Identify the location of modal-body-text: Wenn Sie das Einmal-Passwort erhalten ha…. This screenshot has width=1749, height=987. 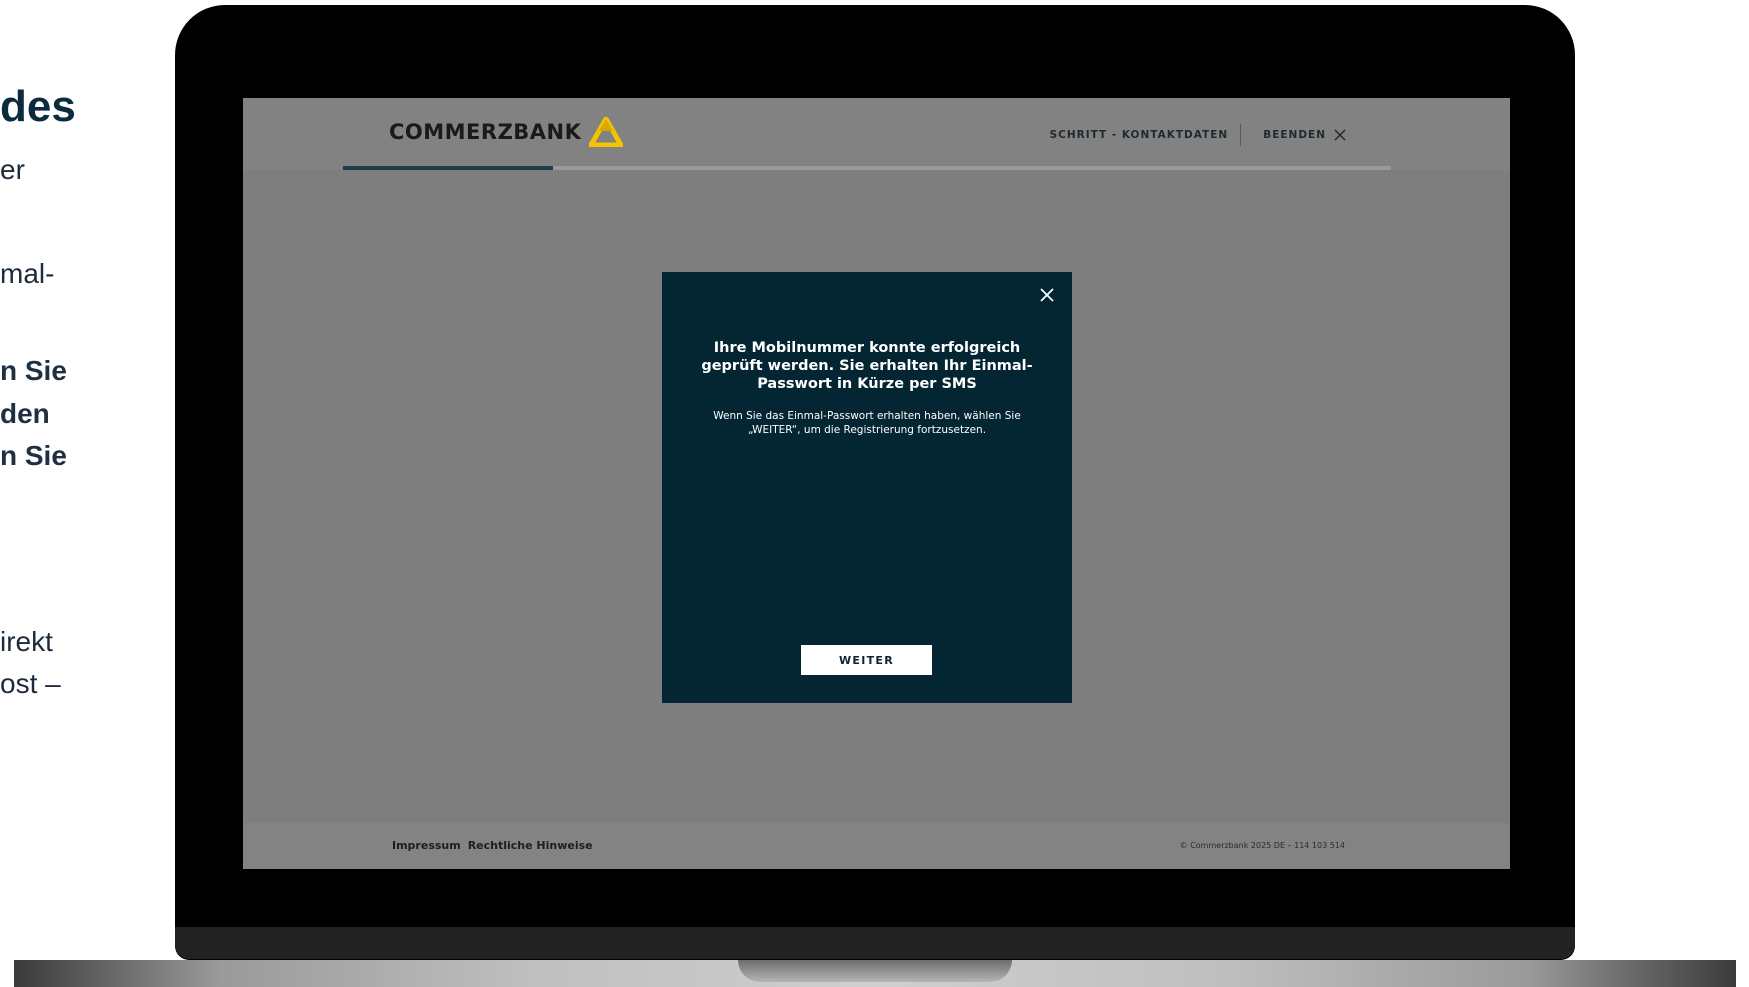
(867, 423).